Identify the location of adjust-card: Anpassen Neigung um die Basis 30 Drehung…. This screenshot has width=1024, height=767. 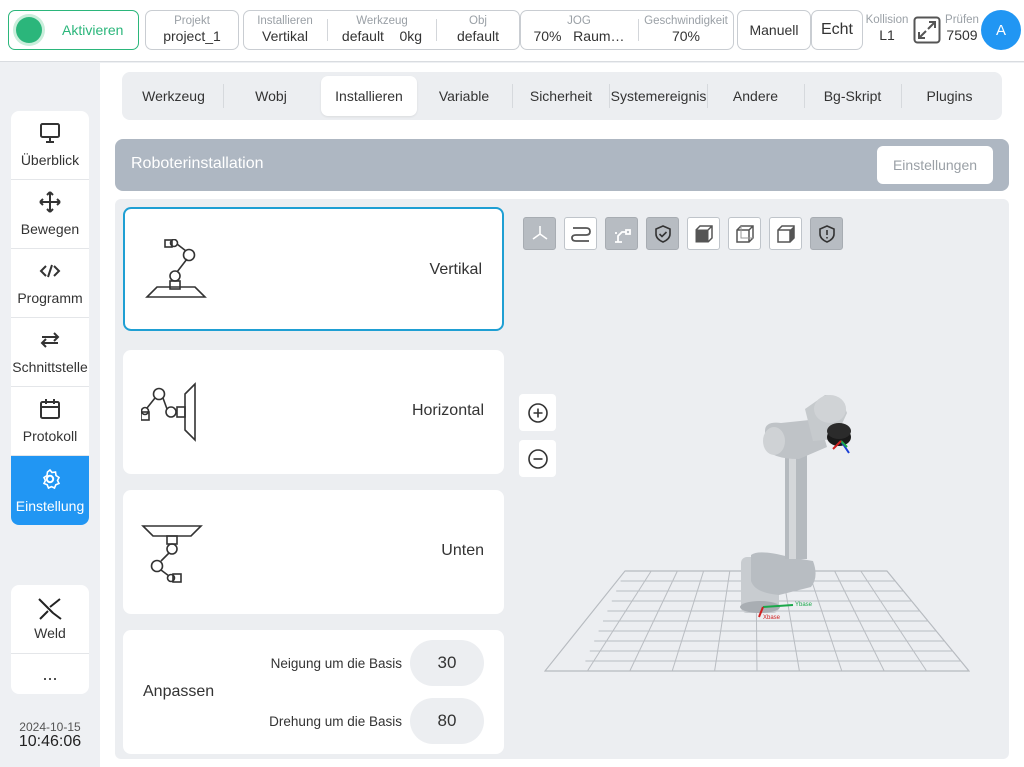
(313, 692).